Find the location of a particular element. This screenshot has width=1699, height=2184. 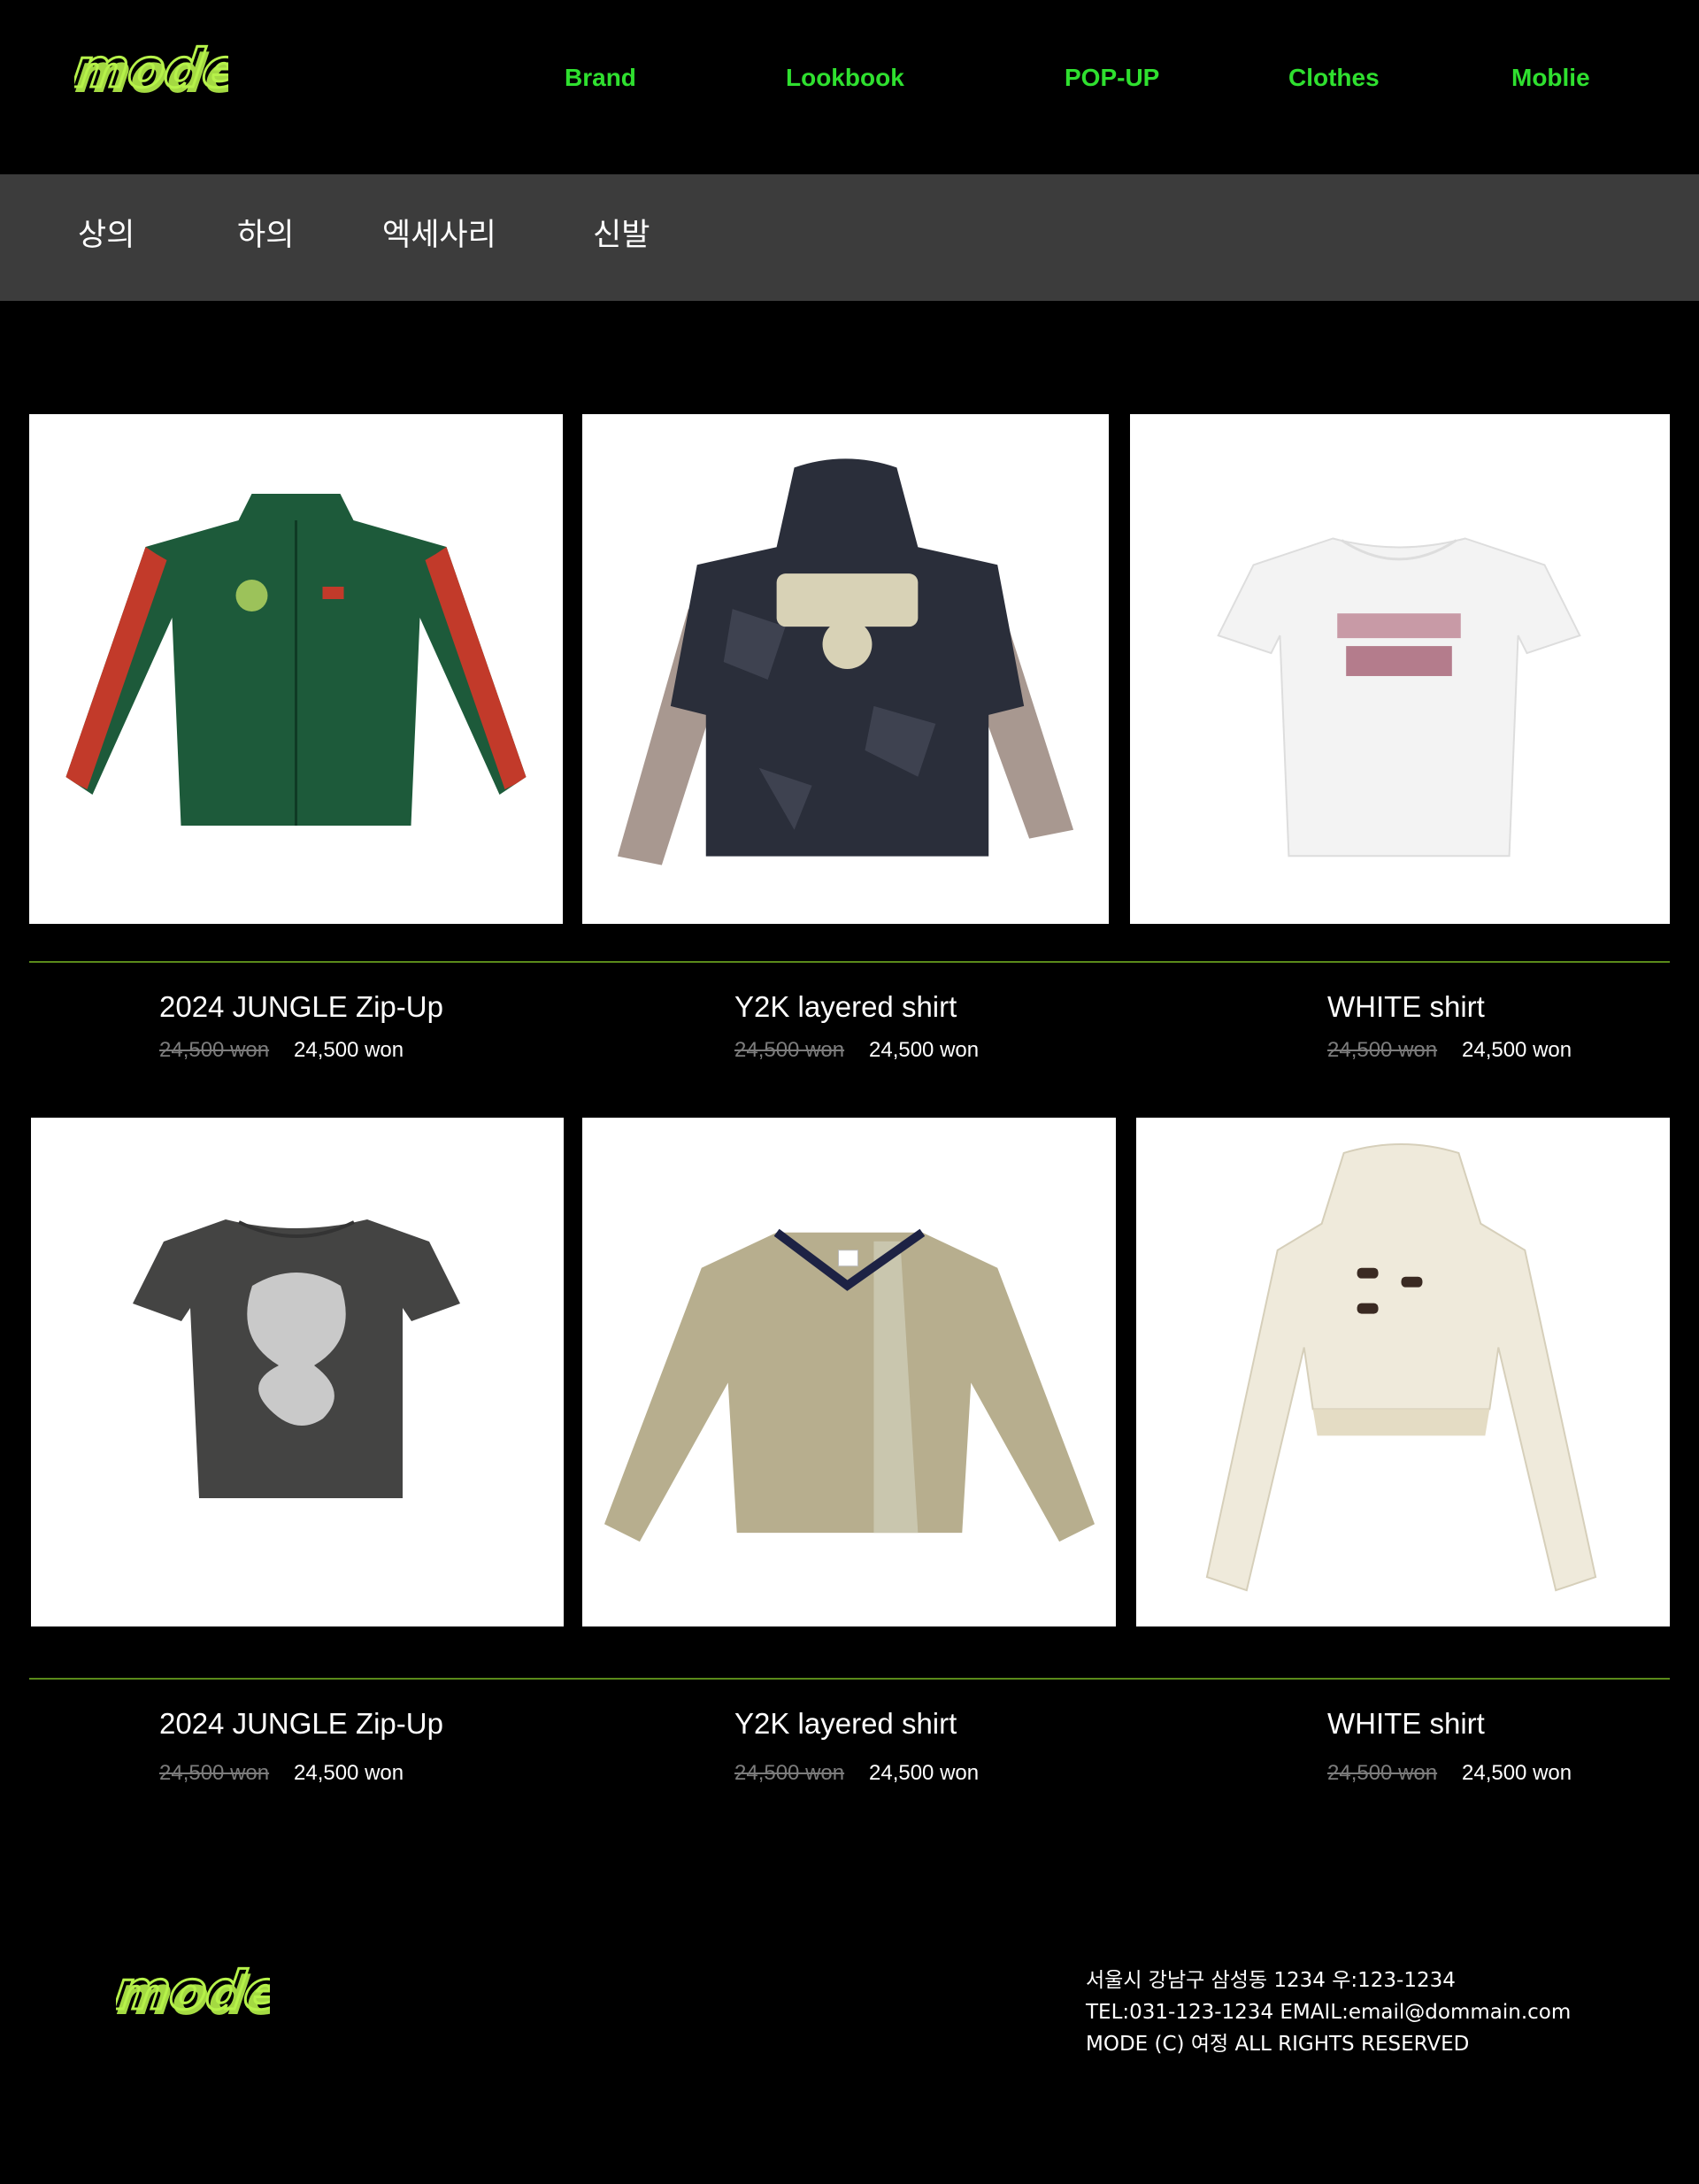

nav-lookbook: Lookbook is located at coordinates (845, 78).